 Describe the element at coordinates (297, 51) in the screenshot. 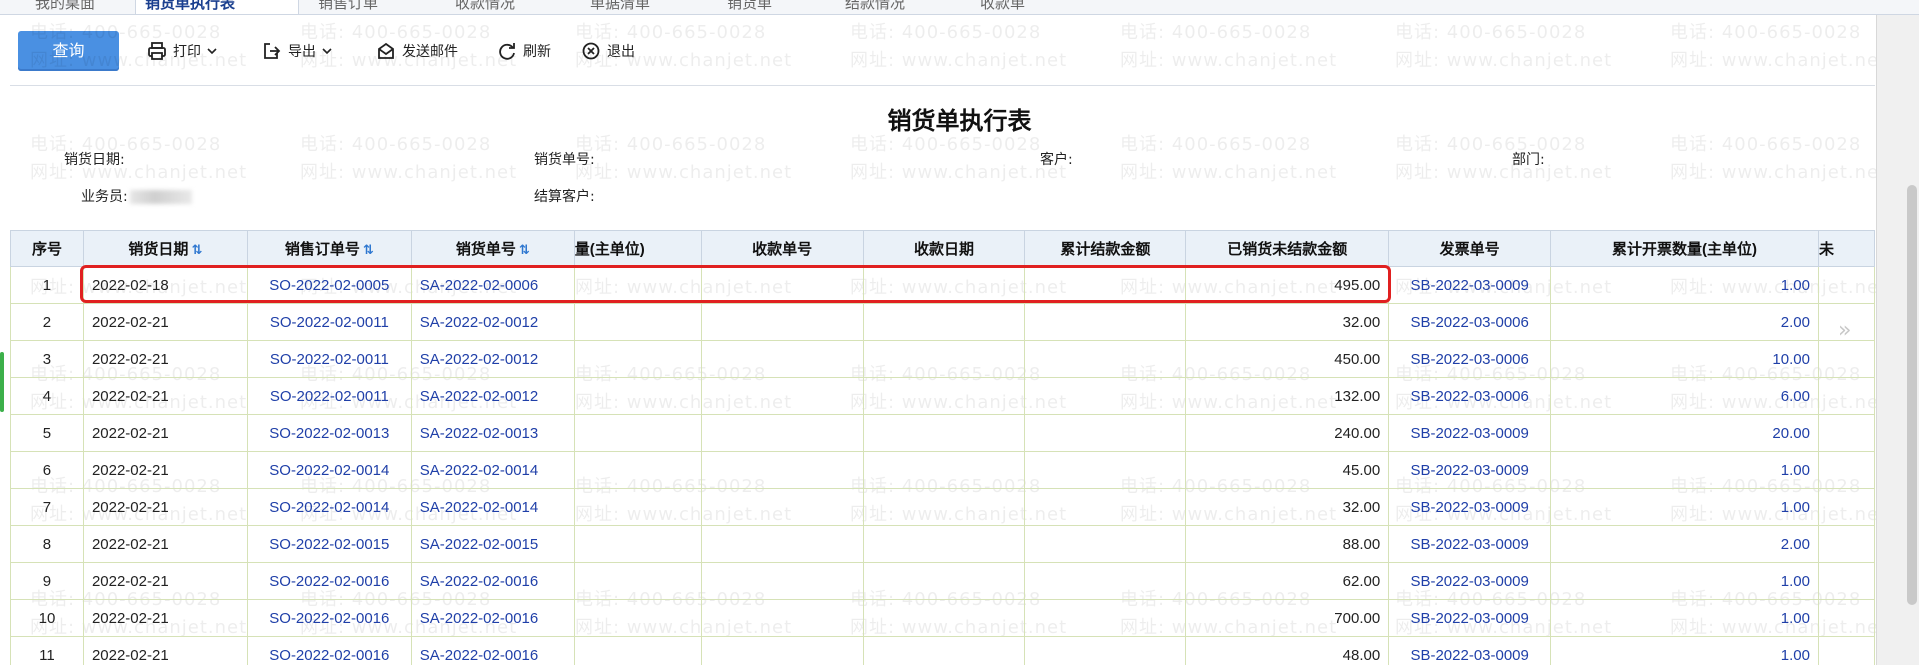

I see `export-button: 导出` at that location.